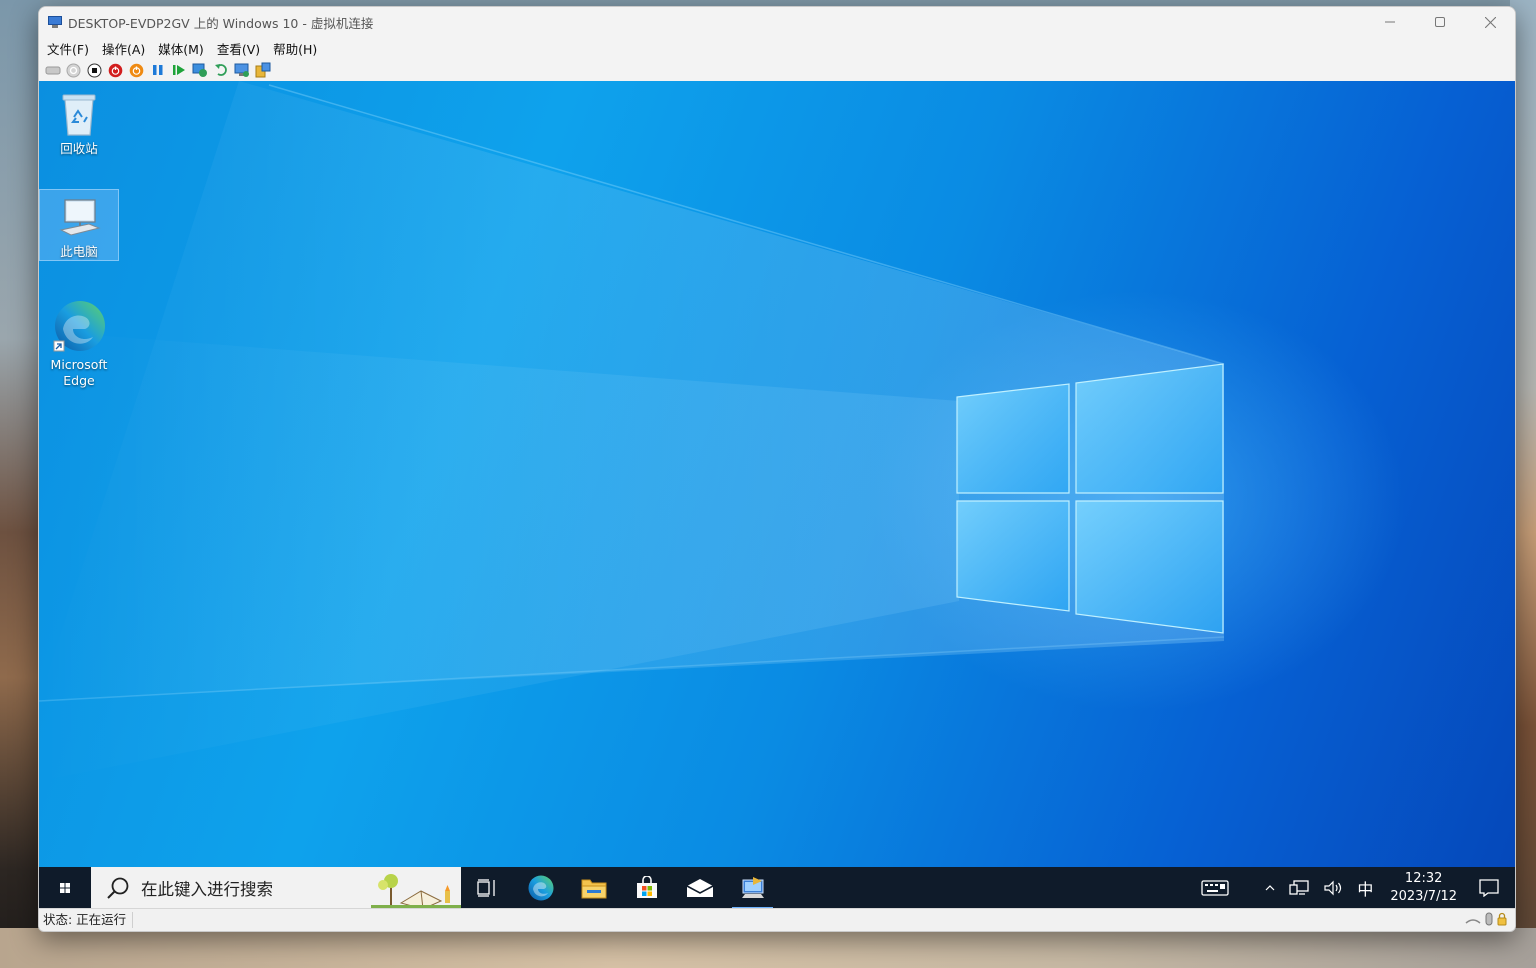 The height and width of the screenshot is (968, 1536). I want to click on enhanced-session-button, so click(242, 70).